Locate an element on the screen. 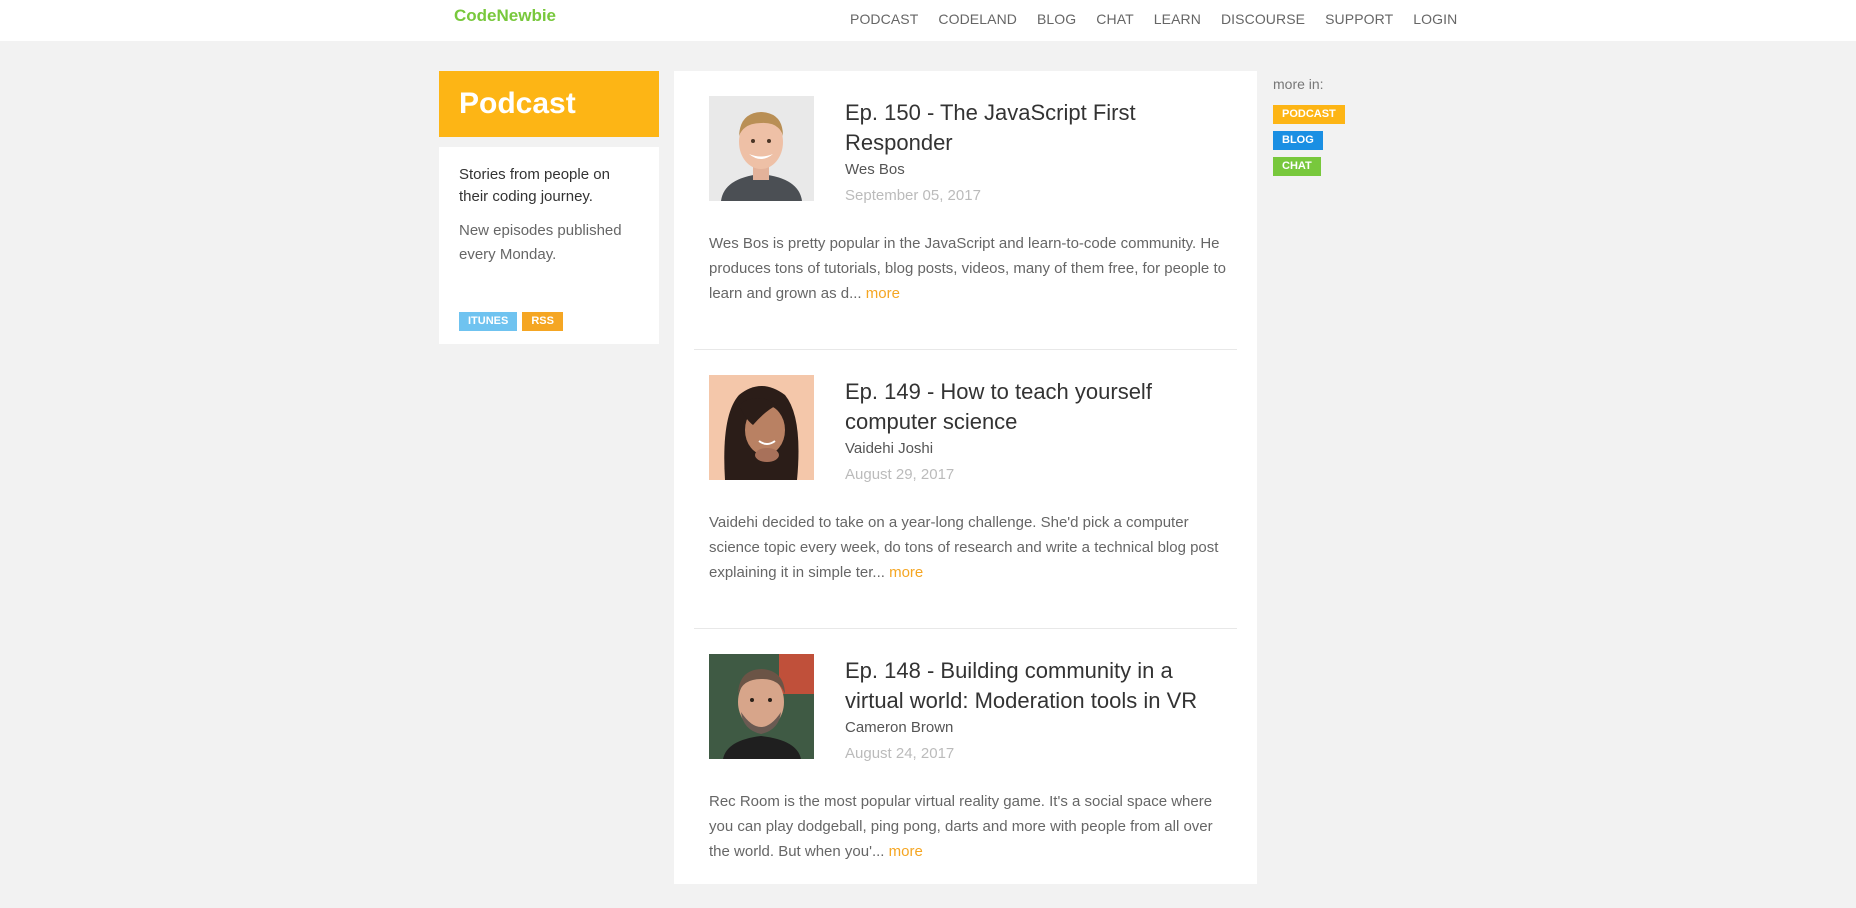  nav-learn: LEARN is located at coordinates (1177, 19).